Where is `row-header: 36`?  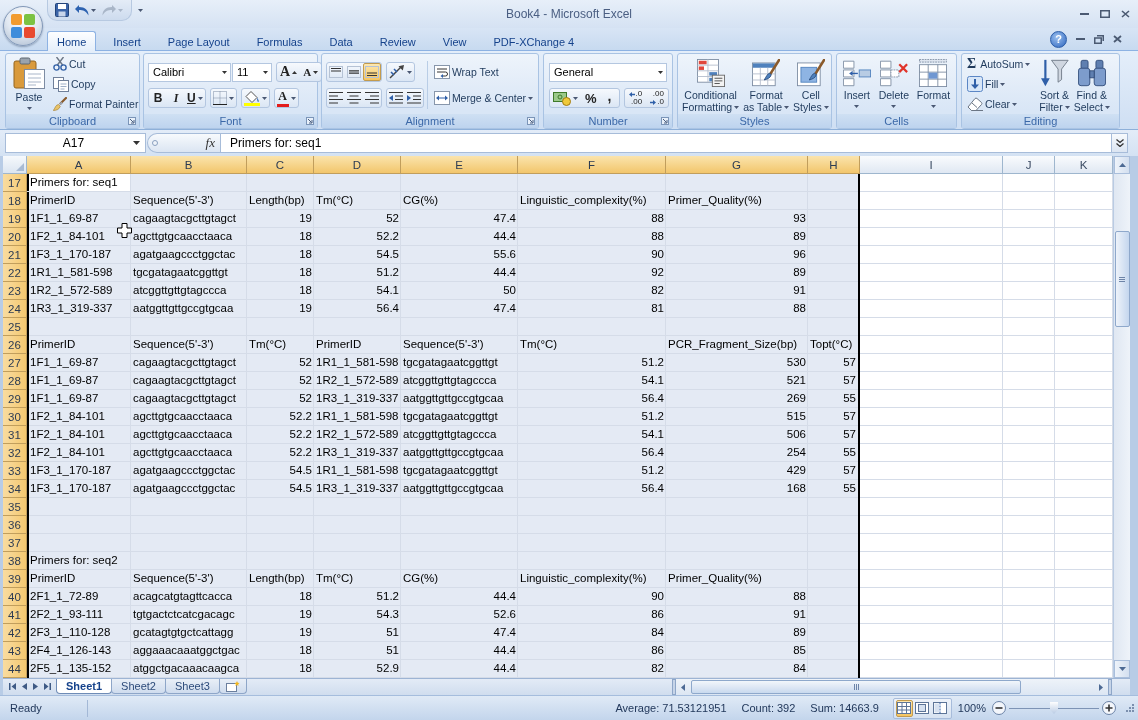
row-header: 36 is located at coordinates (15, 525).